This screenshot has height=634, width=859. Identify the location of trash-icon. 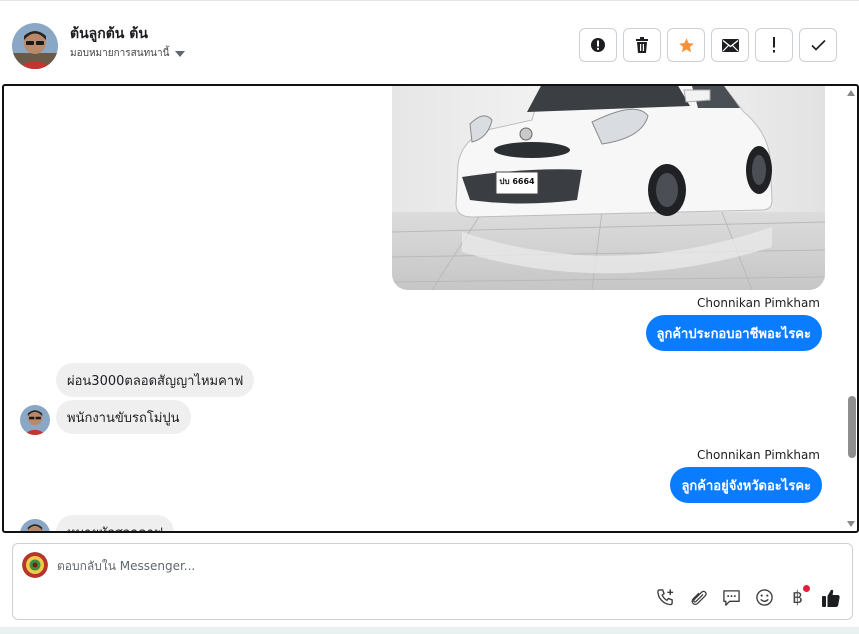
(642, 45).